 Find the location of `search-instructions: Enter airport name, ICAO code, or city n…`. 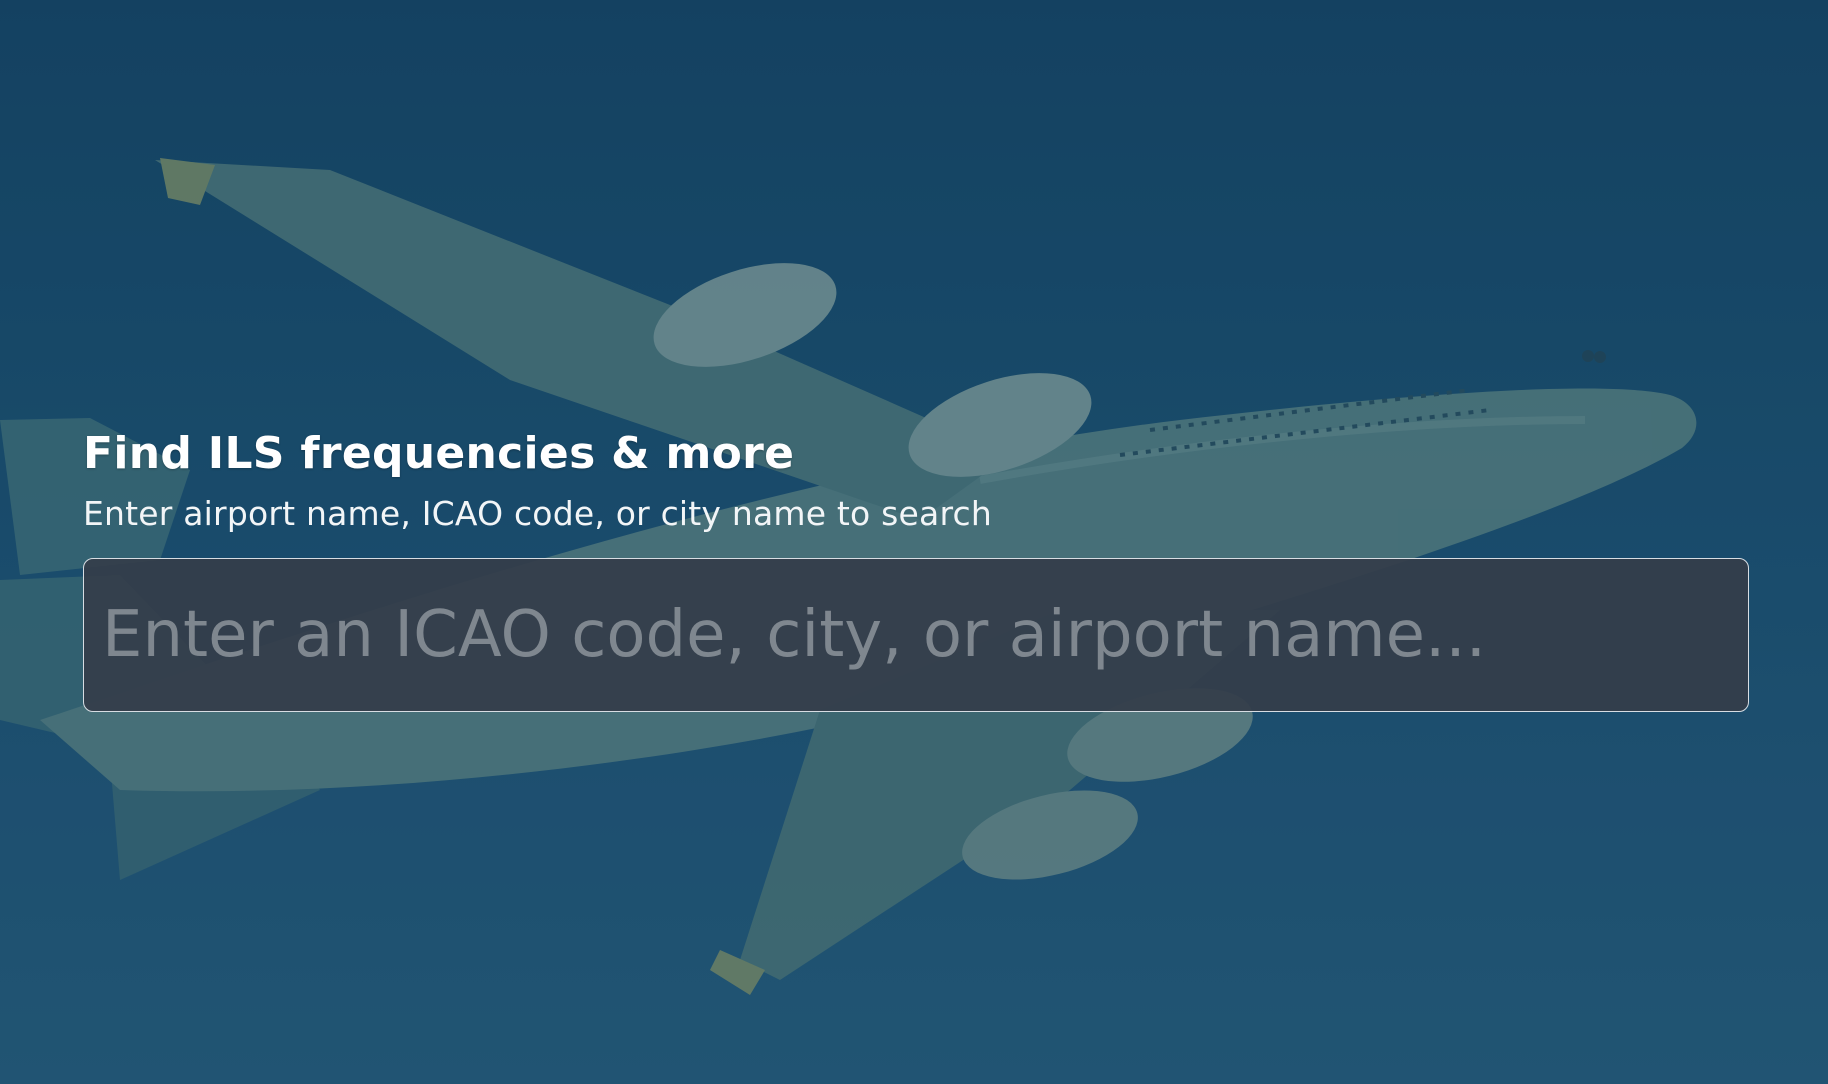

search-instructions: Enter airport name, ICAO code, or city n… is located at coordinates (537, 513).